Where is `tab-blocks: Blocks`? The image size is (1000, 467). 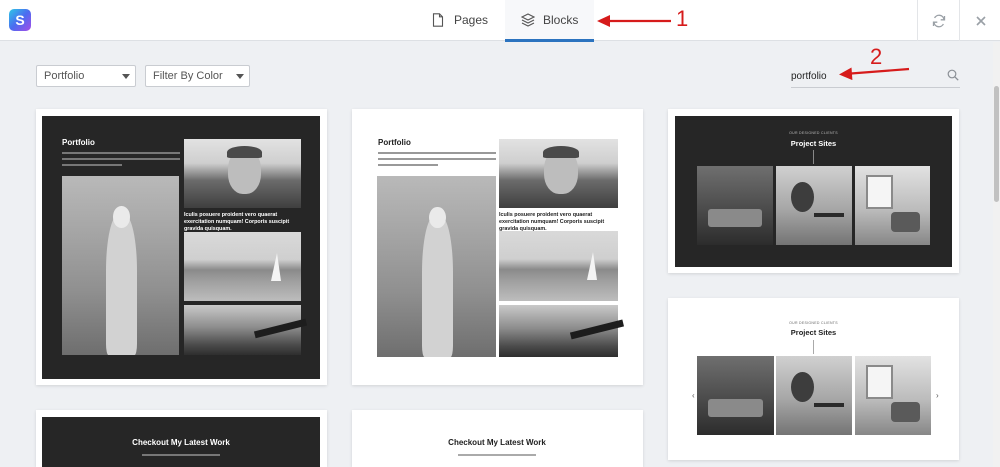 tab-blocks: Blocks is located at coordinates (549, 21).